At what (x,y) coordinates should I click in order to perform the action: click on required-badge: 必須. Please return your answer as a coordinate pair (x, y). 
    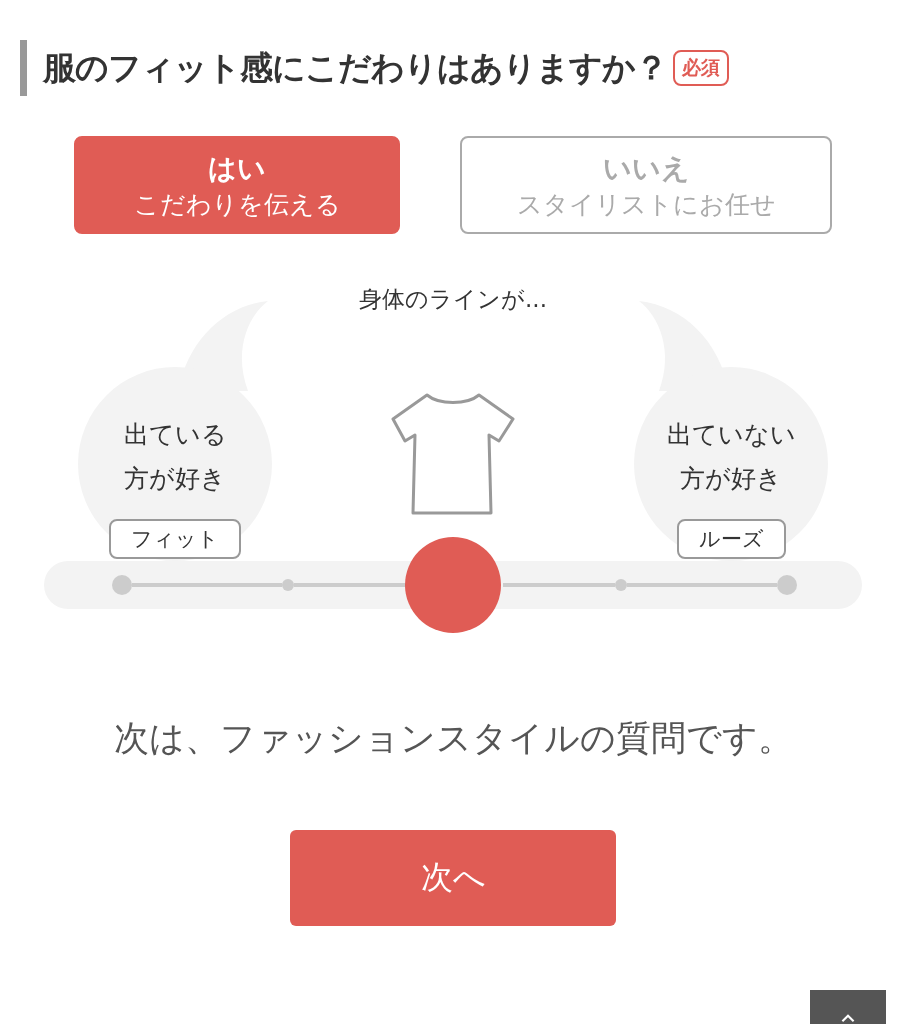
    Looking at the image, I should click on (701, 68).